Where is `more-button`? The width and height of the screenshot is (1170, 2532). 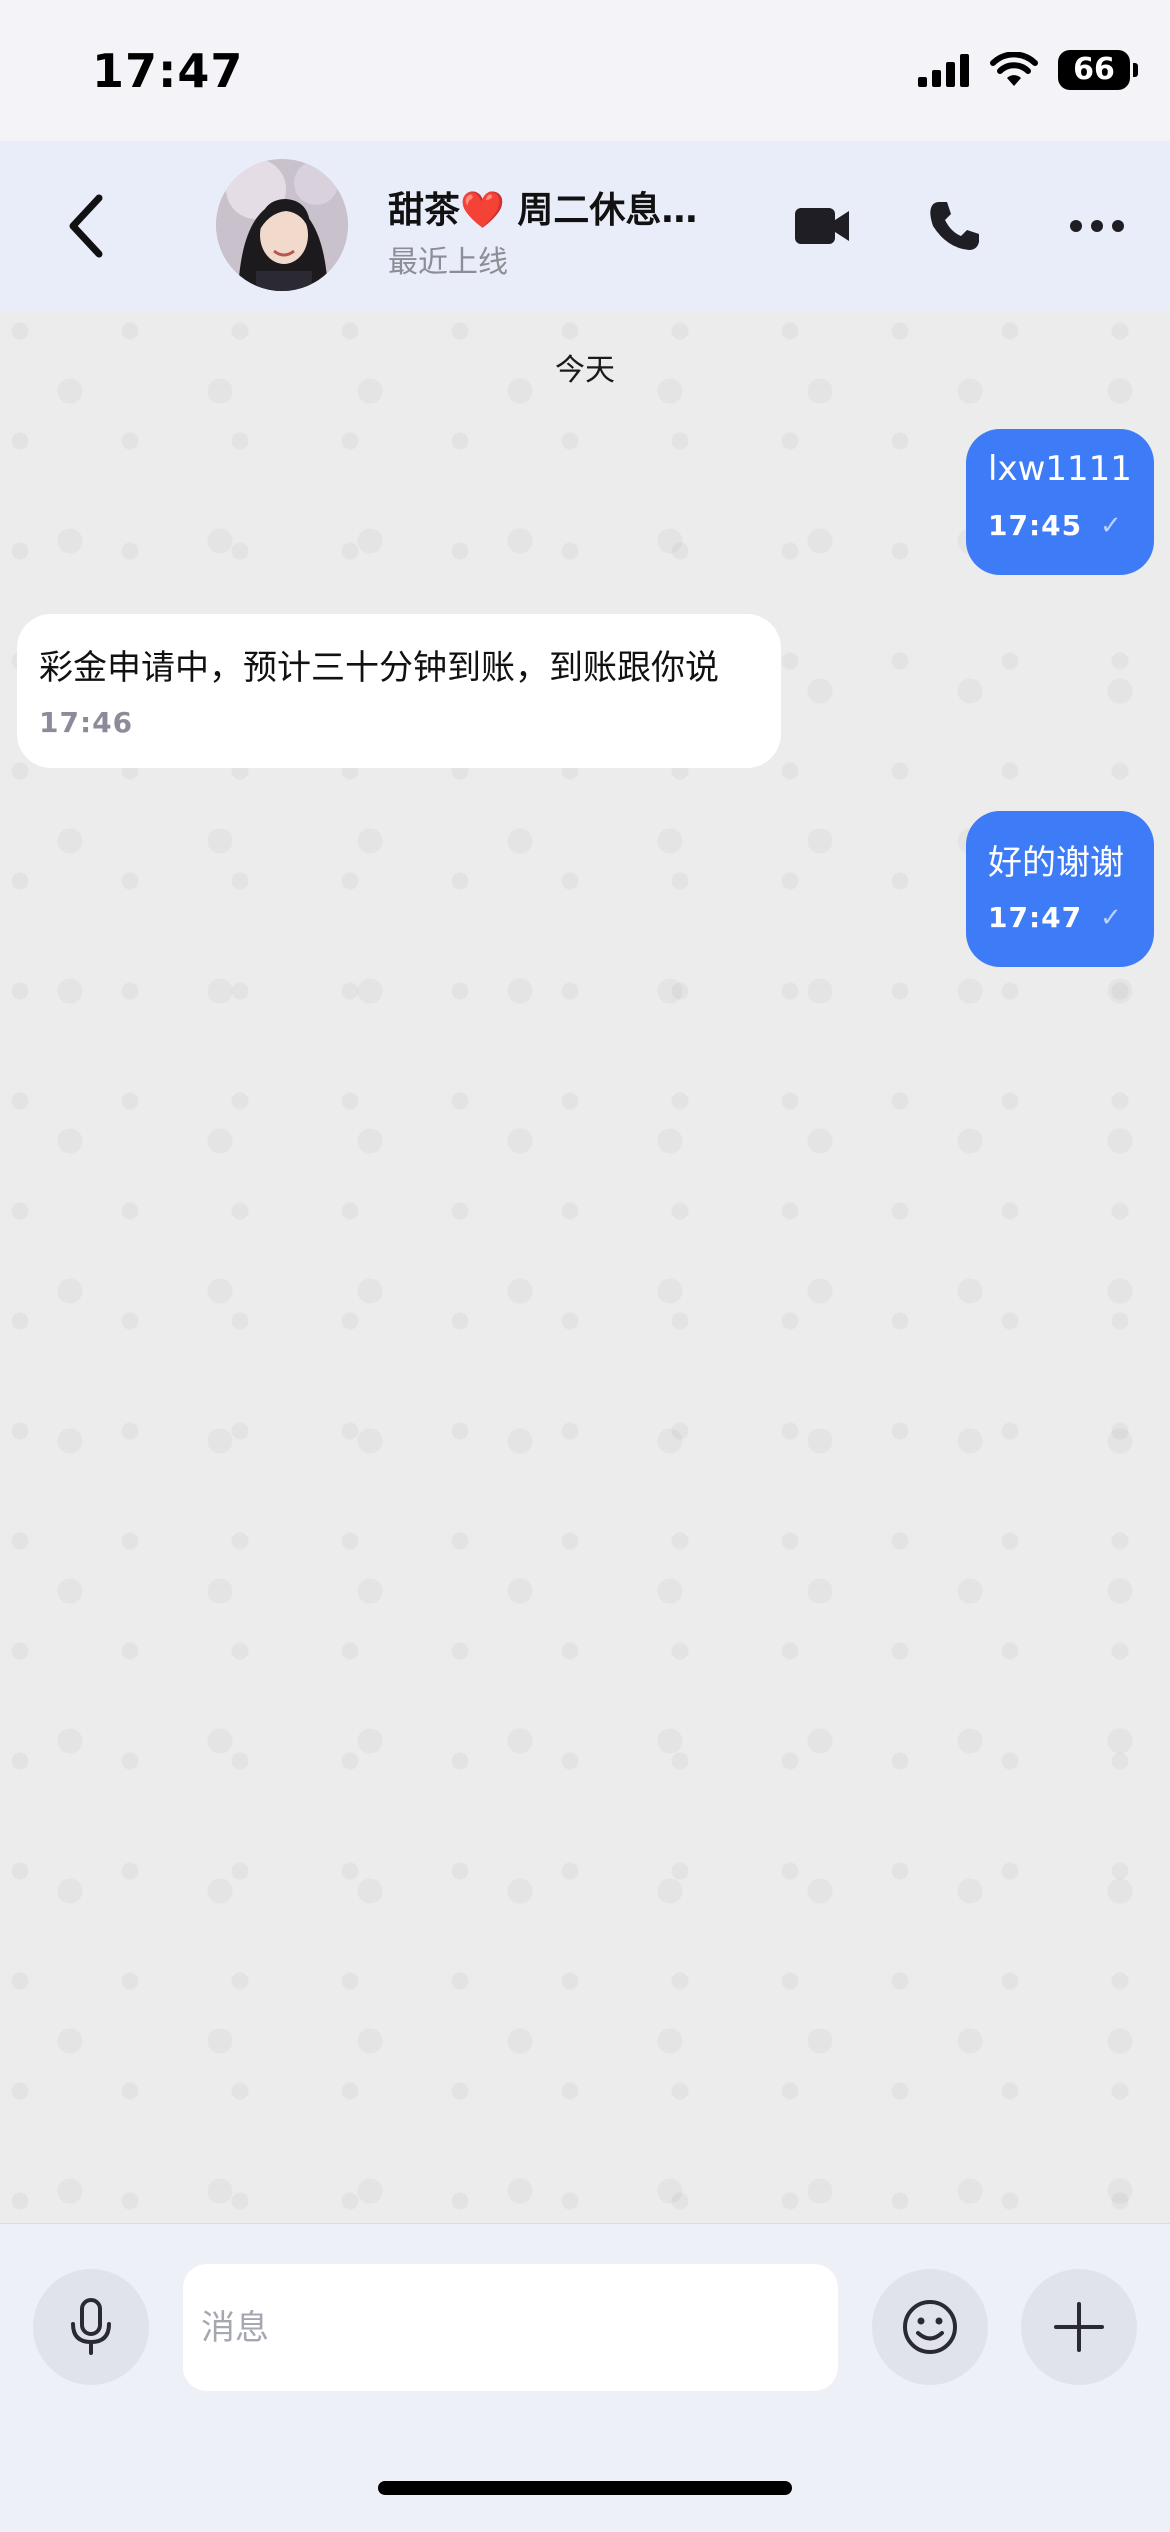
more-button is located at coordinates (1097, 226).